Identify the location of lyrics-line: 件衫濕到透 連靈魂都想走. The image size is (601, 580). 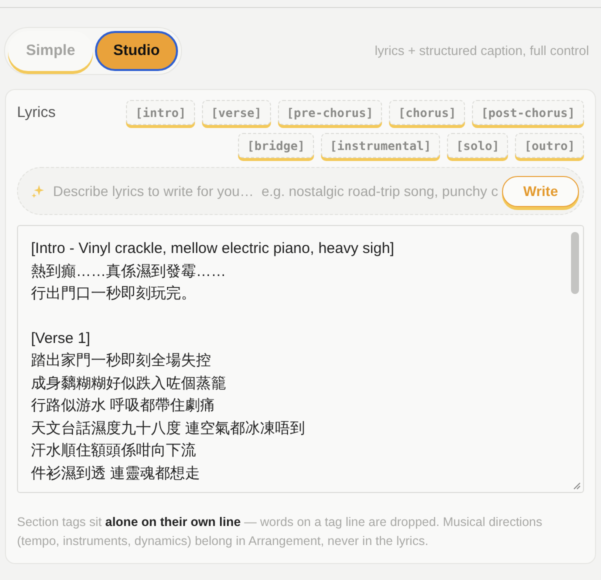
(115, 474).